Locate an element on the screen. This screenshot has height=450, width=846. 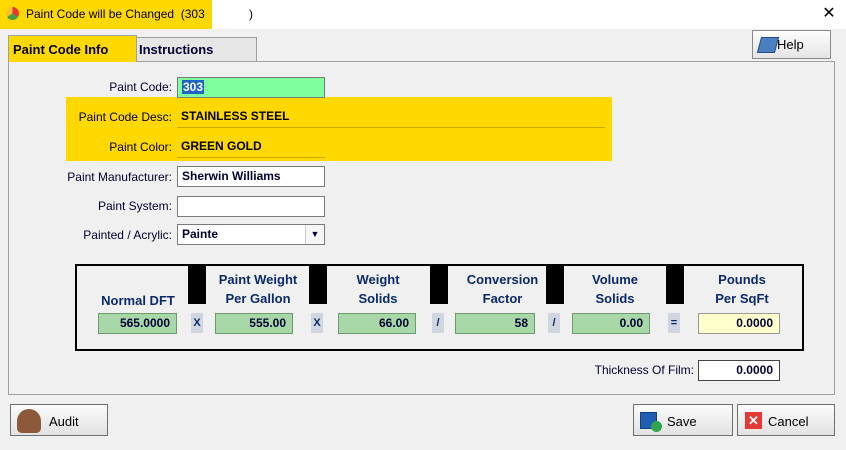
volume-solids-value: 0.00 is located at coordinates (611, 323).